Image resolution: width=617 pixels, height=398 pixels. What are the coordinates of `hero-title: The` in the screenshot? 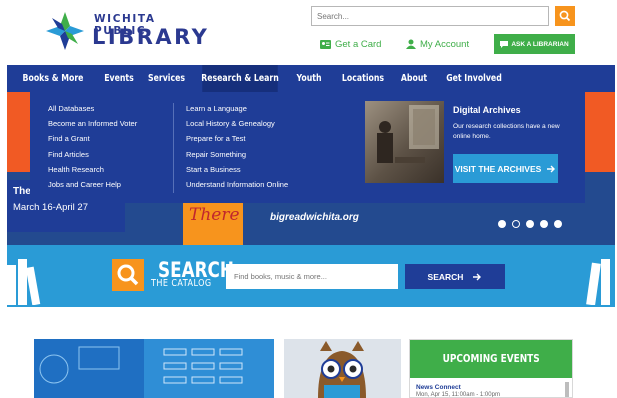 It's located at (22, 191).